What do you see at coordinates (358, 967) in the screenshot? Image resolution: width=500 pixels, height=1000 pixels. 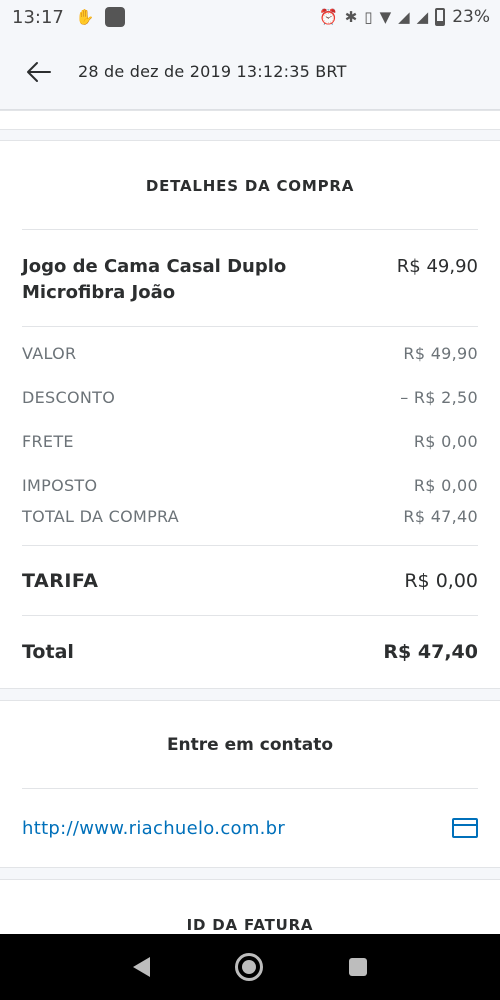 I see `nav-recent-apps-icon` at bounding box center [358, 967].